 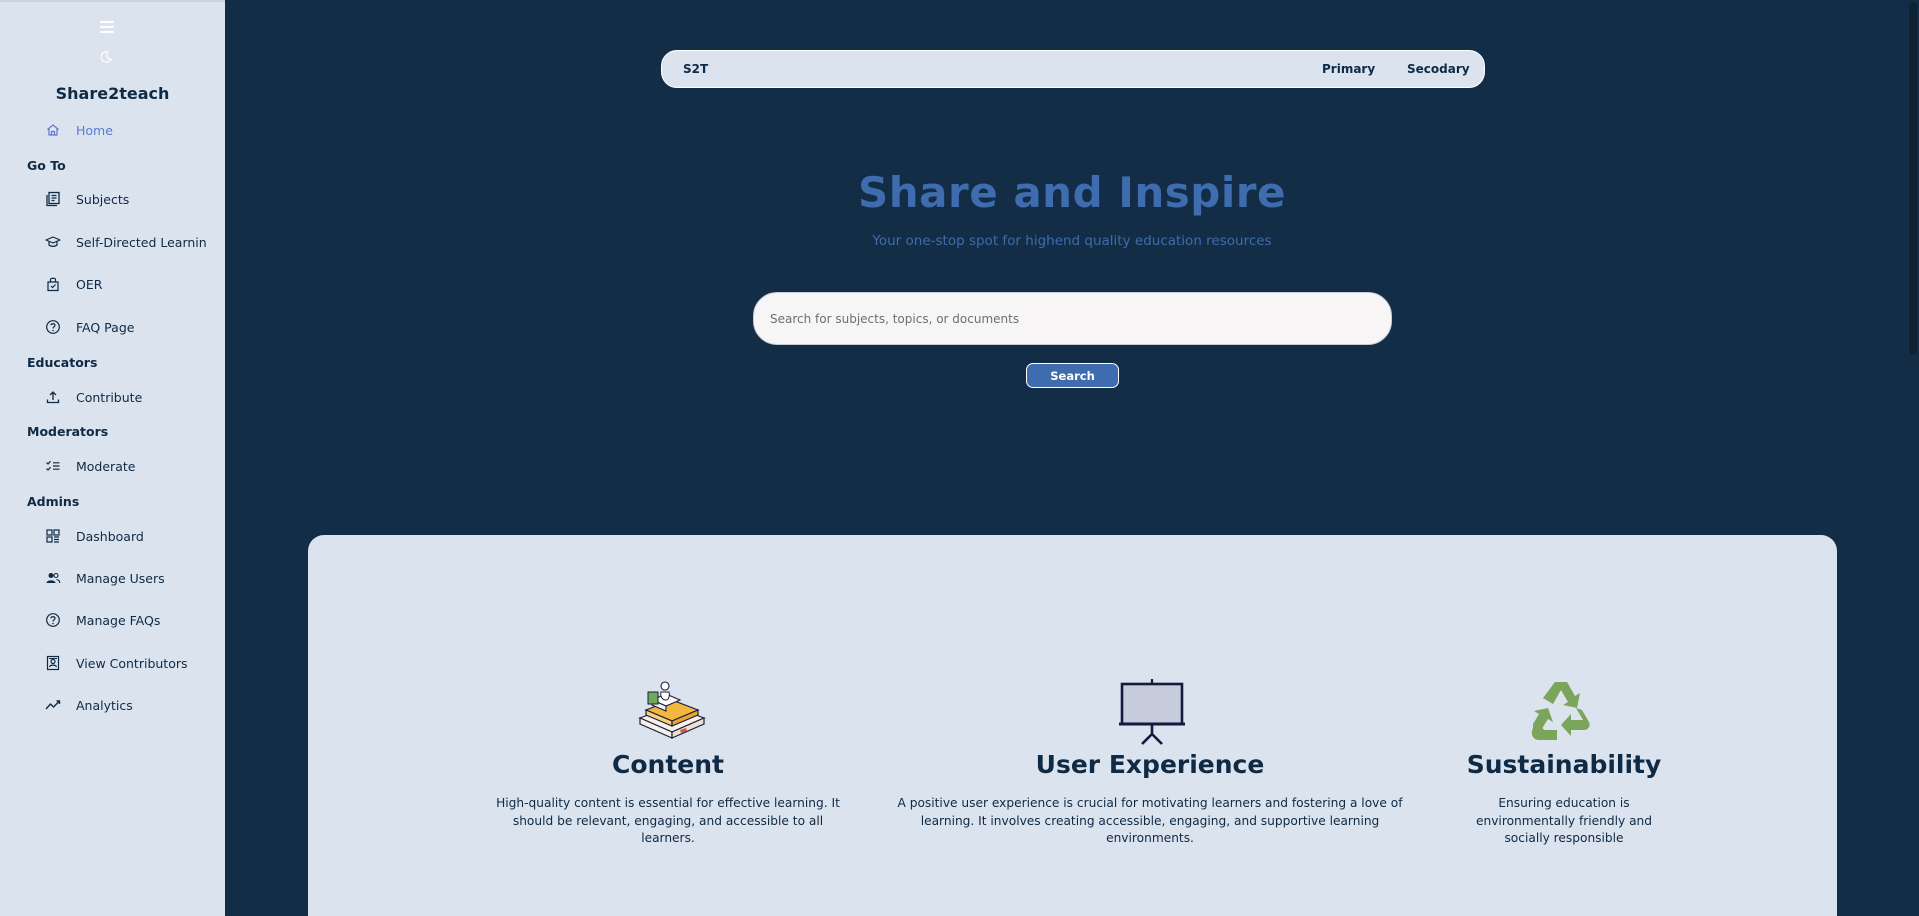 What do you see at coordinates (94, 130) in the screenshot?
I see `sidebar-item-label: Home` at bounding box center [94, 130].